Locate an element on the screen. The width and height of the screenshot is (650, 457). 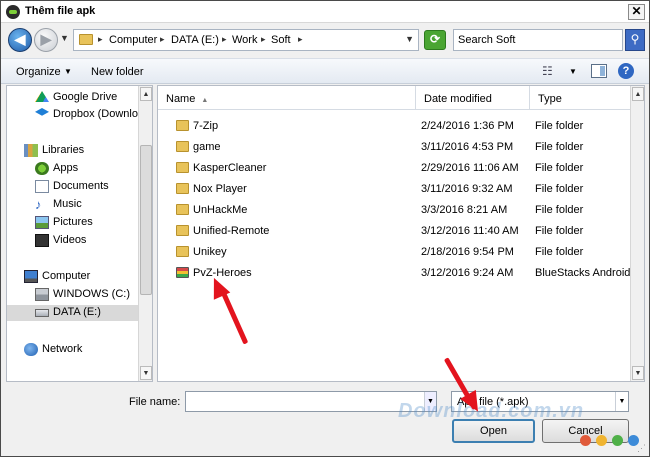
nav-item-label: Pictures is located at coordinates (73, 222).